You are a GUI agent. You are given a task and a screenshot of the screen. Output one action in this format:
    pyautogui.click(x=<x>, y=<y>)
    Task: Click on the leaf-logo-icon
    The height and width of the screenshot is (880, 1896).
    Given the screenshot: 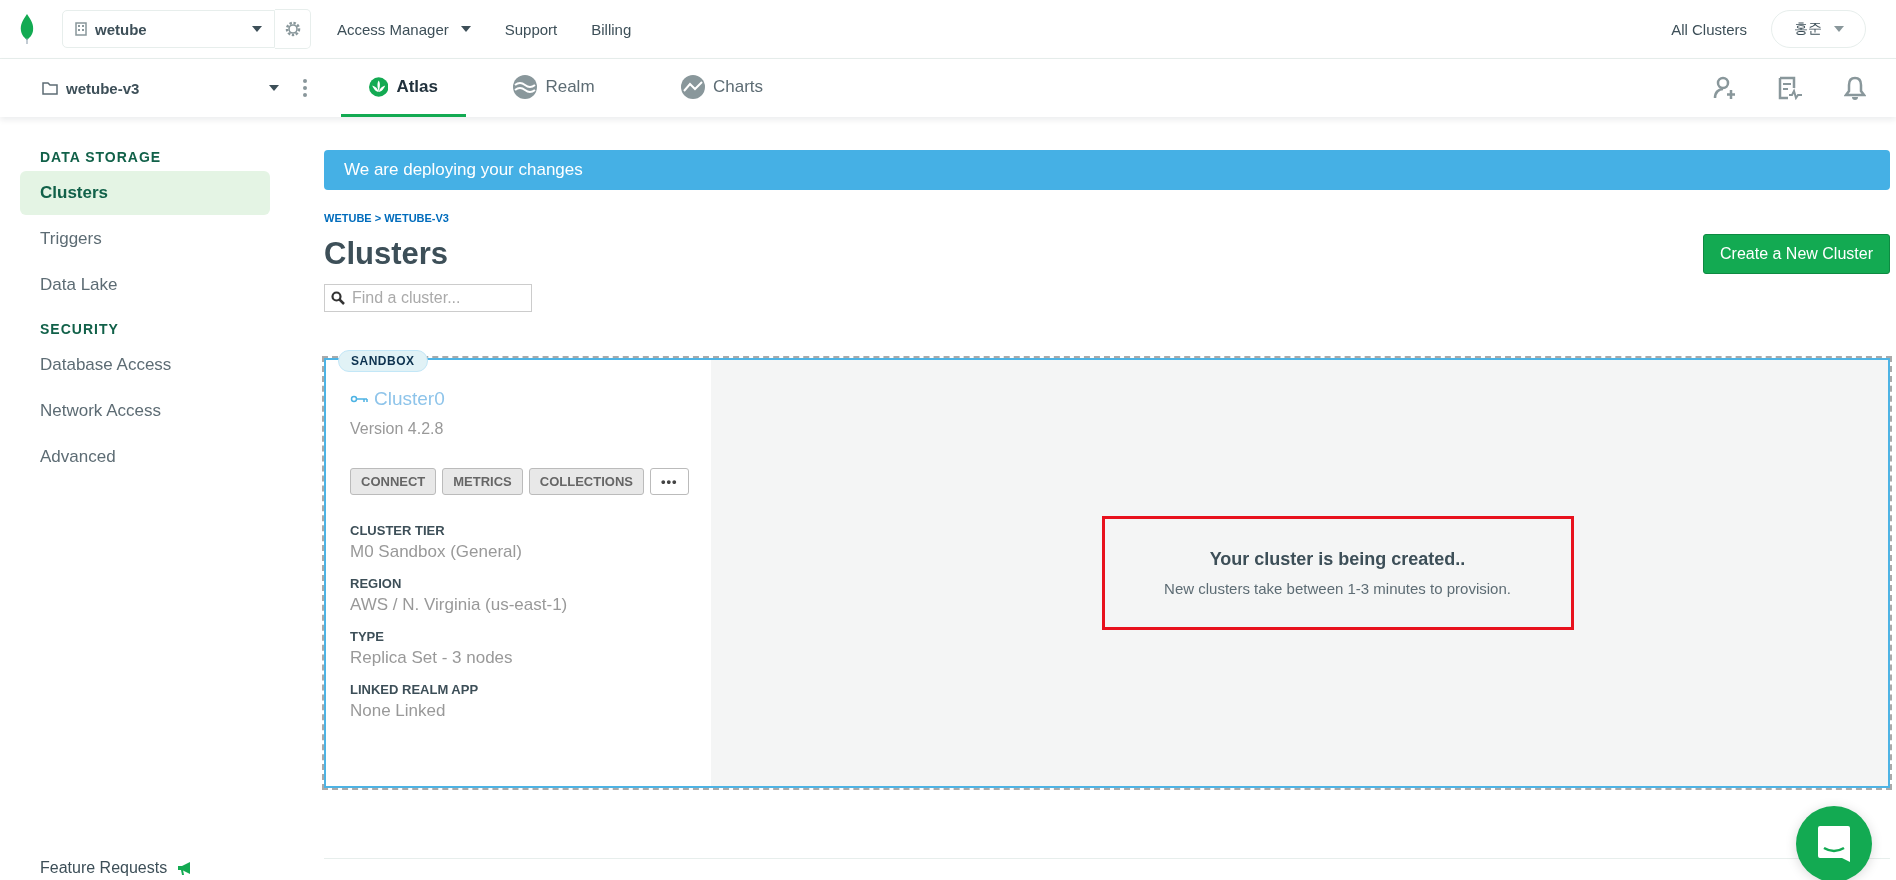 What is the action you would take?
    pyautogui.click(x=27, y=29)
    